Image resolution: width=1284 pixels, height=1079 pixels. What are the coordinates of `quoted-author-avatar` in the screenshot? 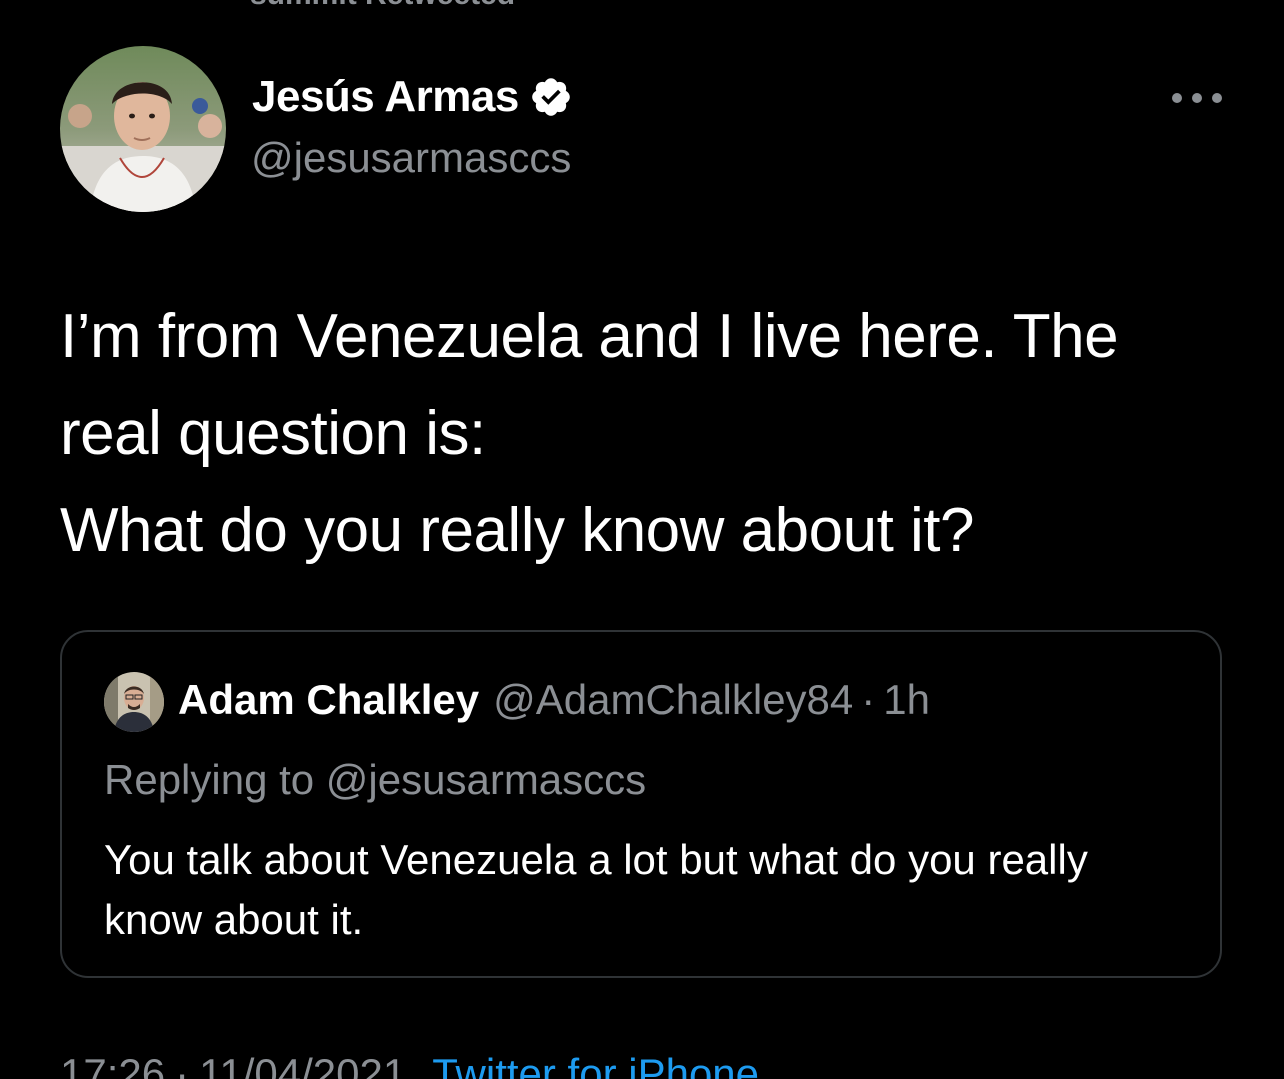 It's located at (134, 702).